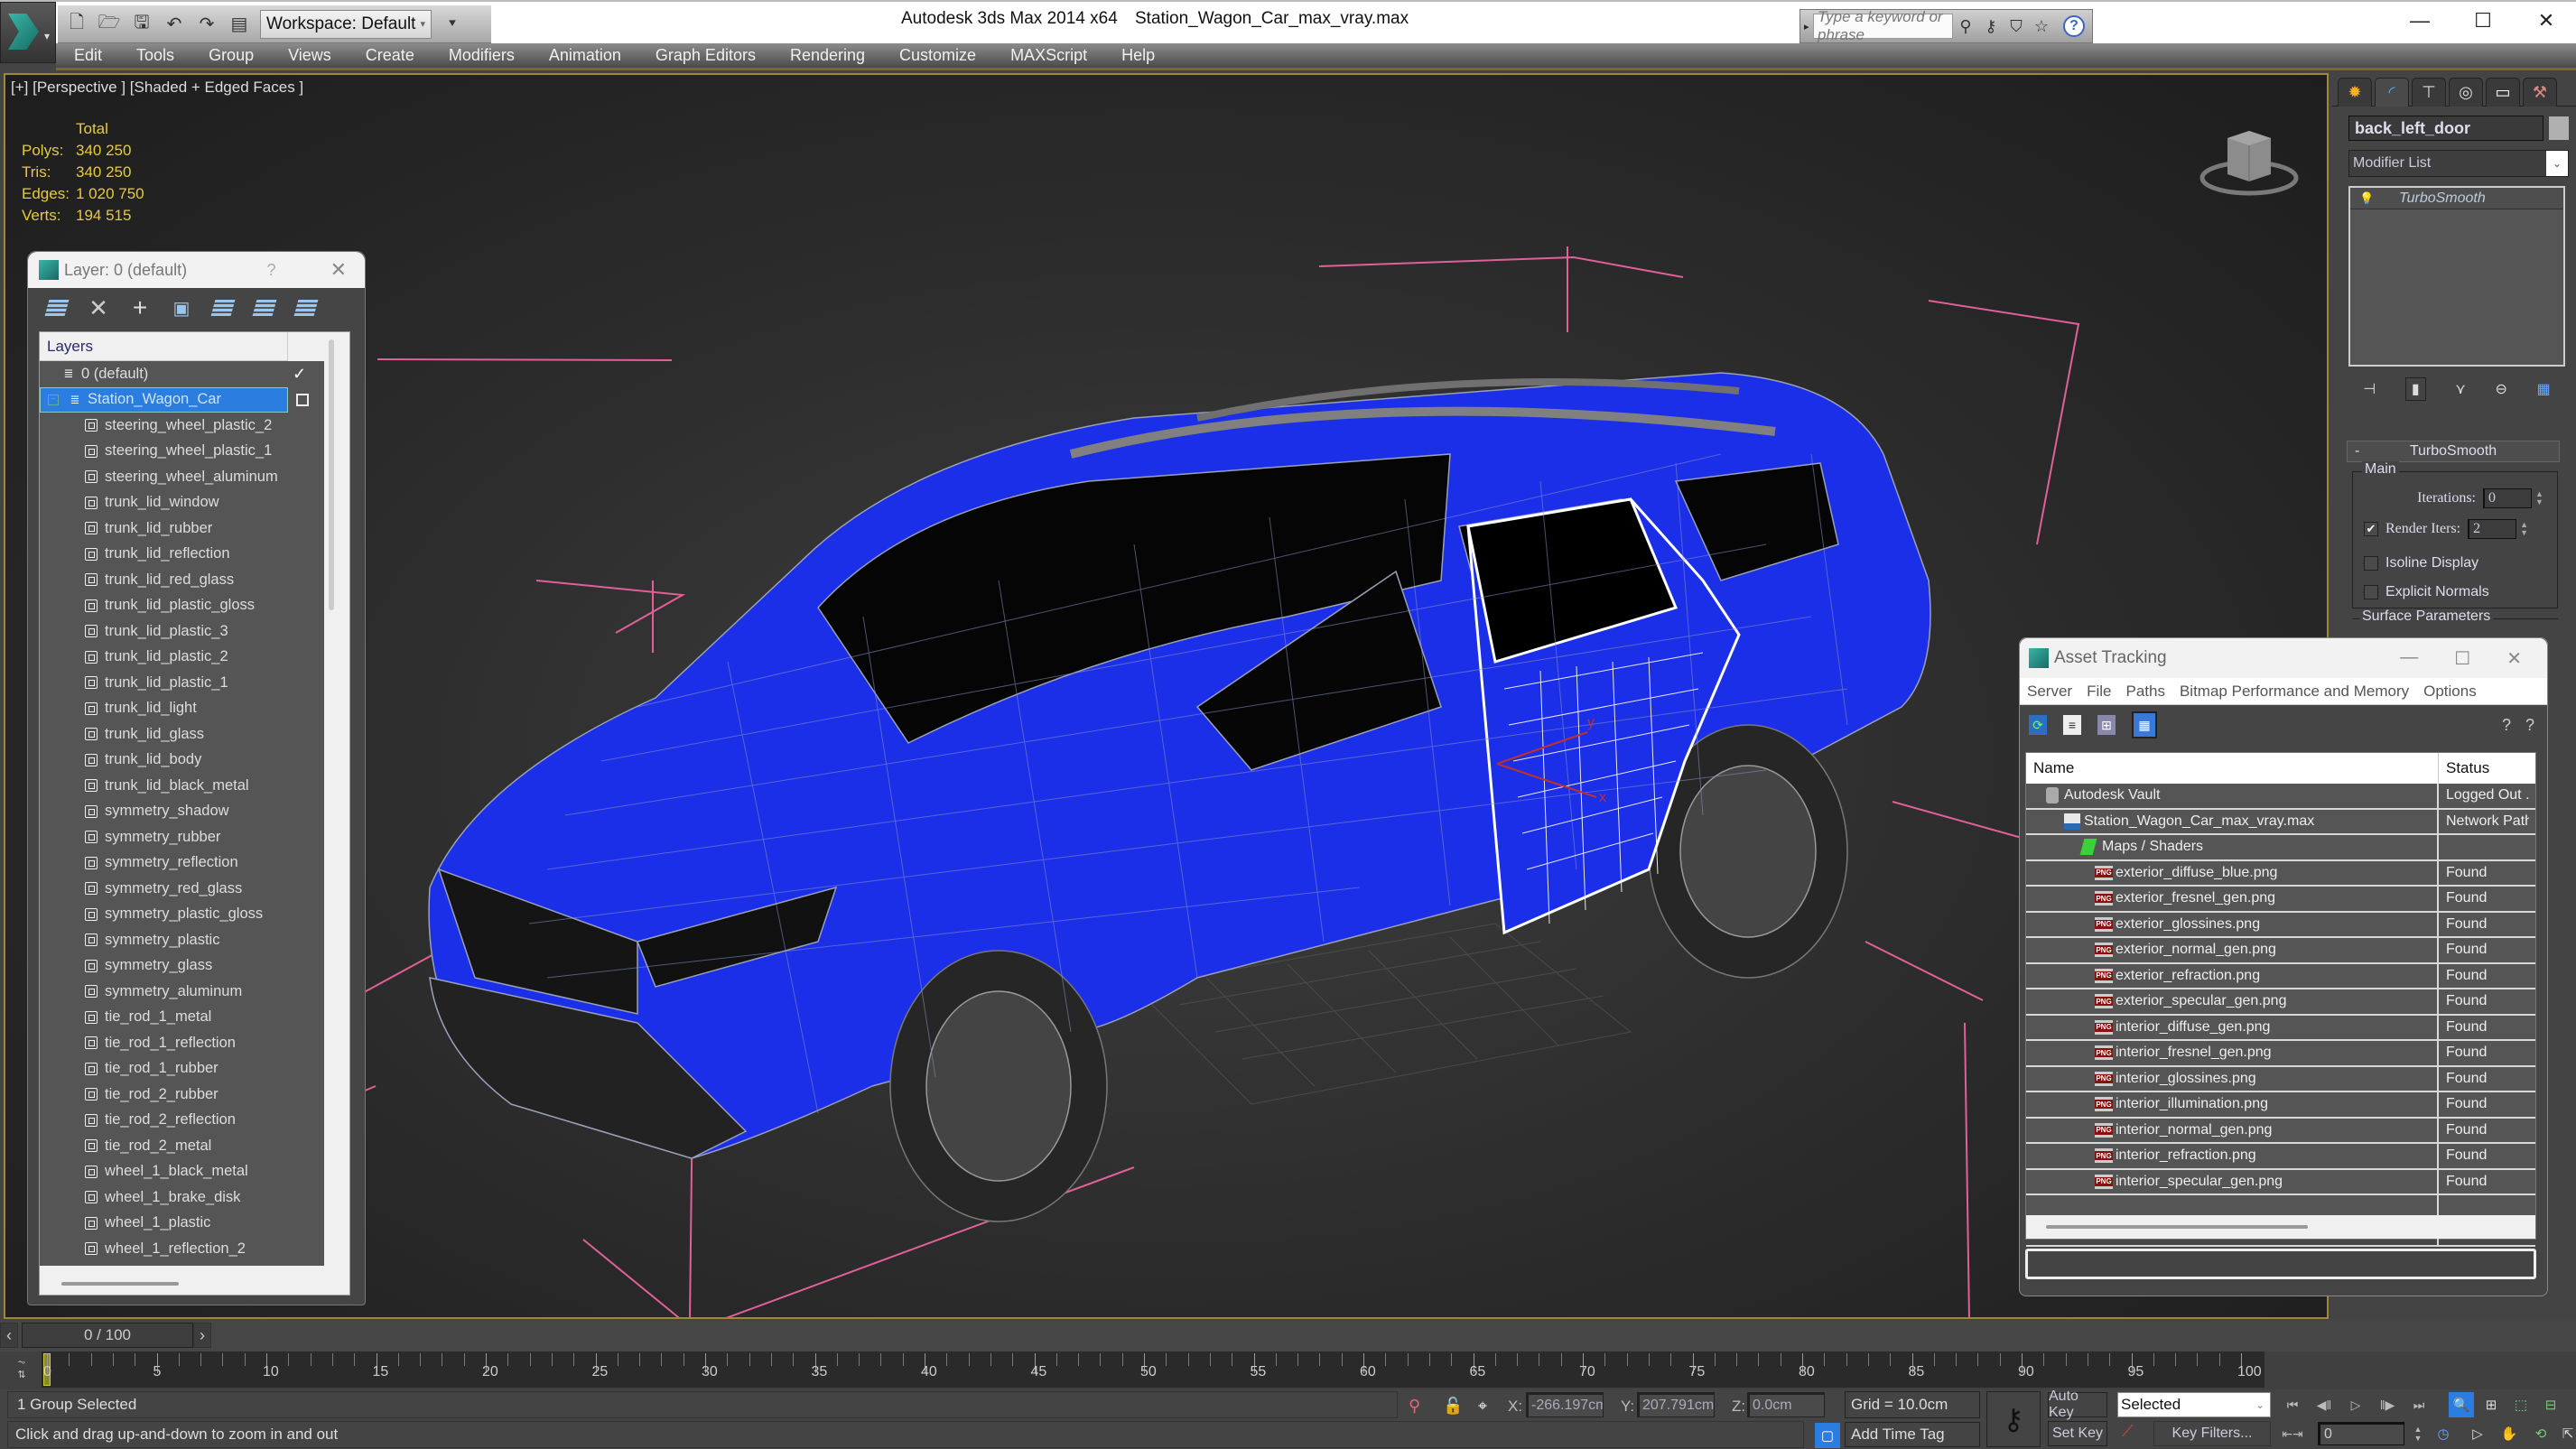 Image resolution: width=2576 pixels, height=1449 pixels. What do you see at coordinates (2369, 389) in the screenshot?
I see `pin-stack-icon: ⊣` at bounding box center [2369, 389].